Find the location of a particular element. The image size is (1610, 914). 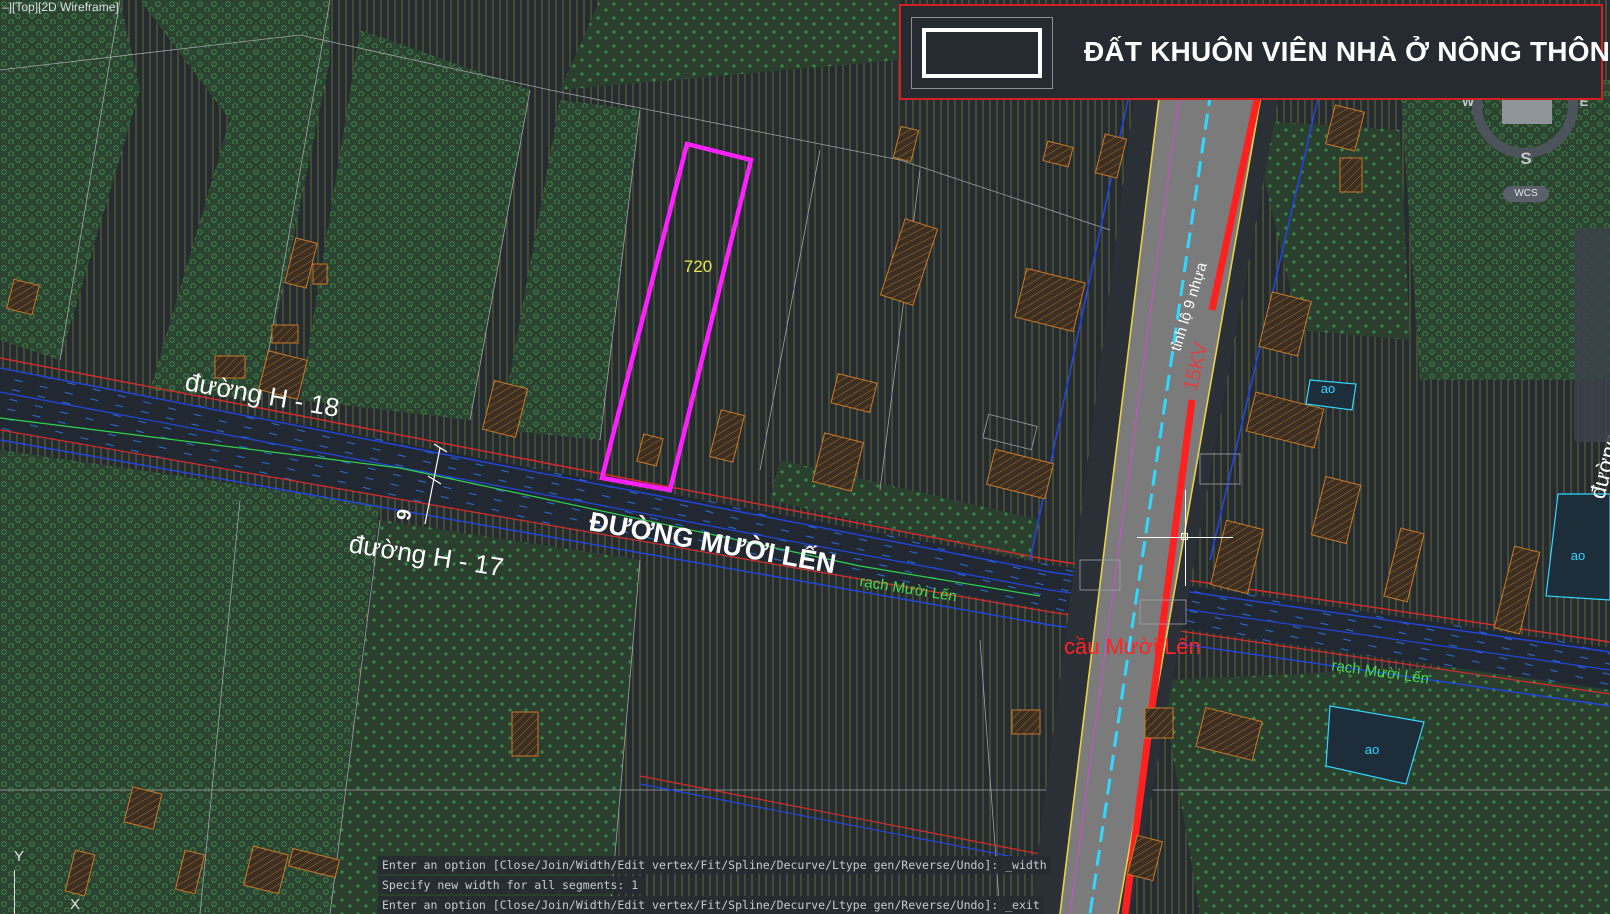

legend-swatch-symbol is located at coordinates (982, 53).